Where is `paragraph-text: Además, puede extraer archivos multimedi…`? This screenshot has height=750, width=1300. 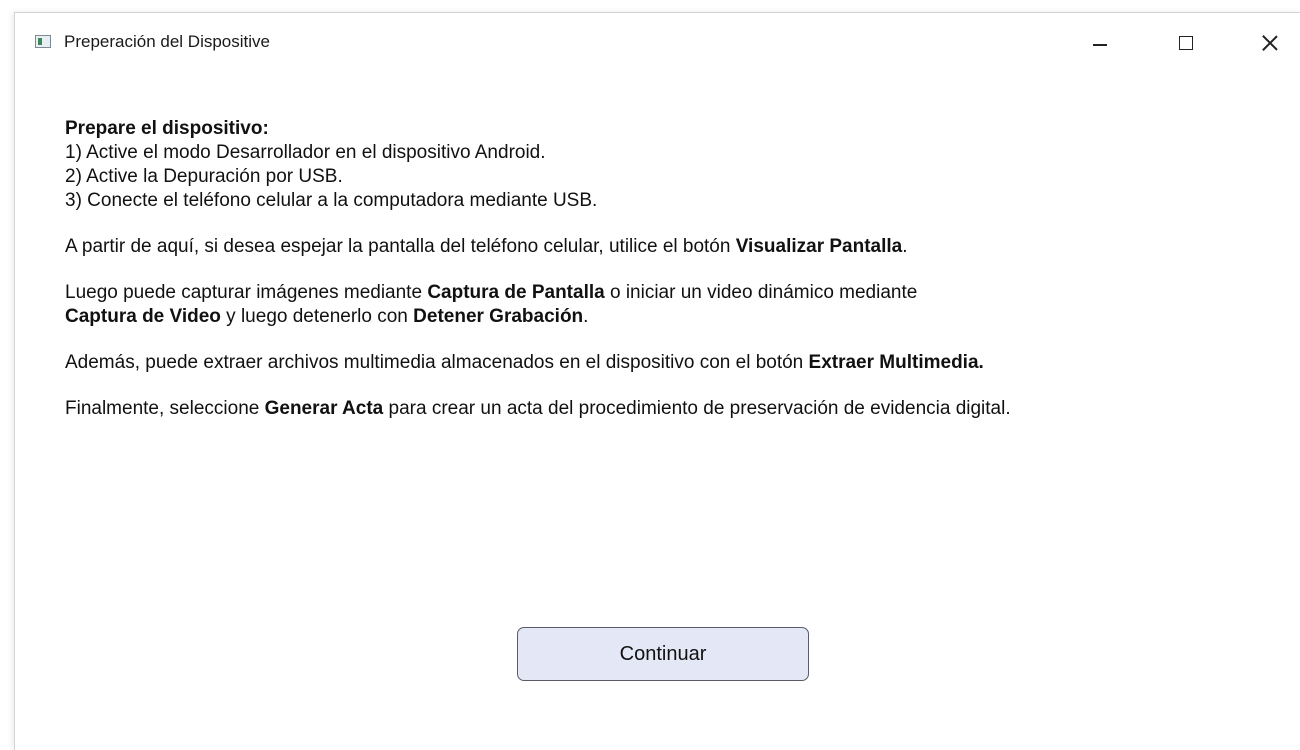 paragraph-text: Además, puede extraer archivos multimedi… is located at coordinates (437, 362).